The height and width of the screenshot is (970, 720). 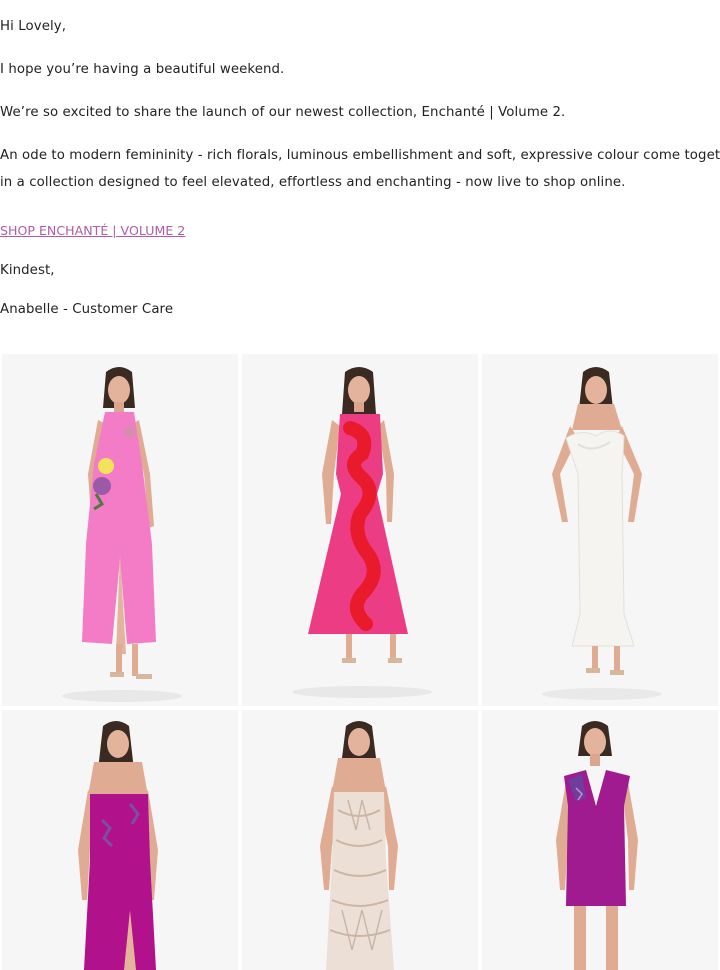 I want to click on product-tile-purple-mini-dress, so click(x=600, y=840).